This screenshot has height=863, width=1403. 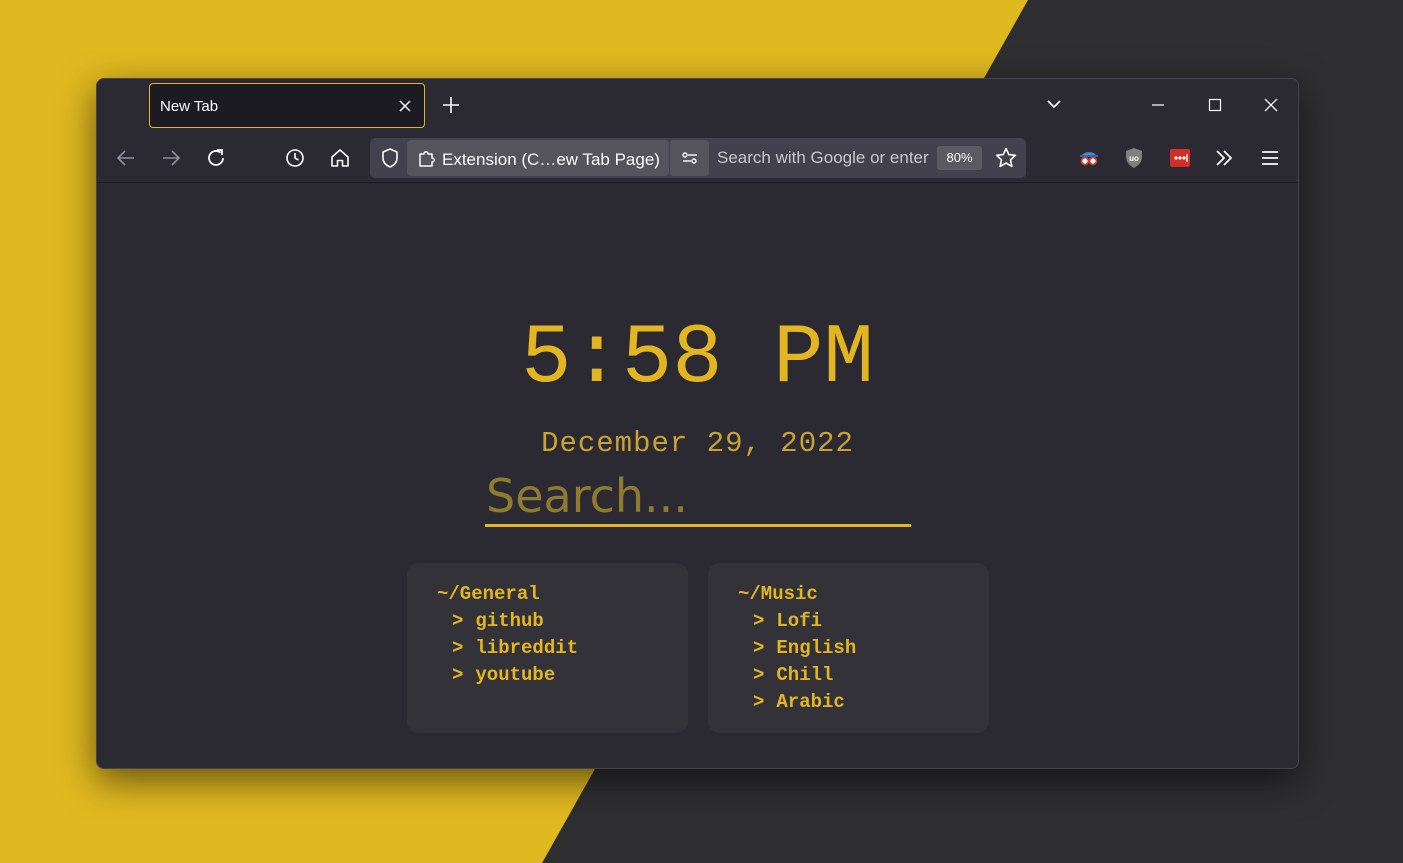 What do you see at coordinates (823, 158) in the screenshot?
I see `address-input` at bounding box center [823, 158].